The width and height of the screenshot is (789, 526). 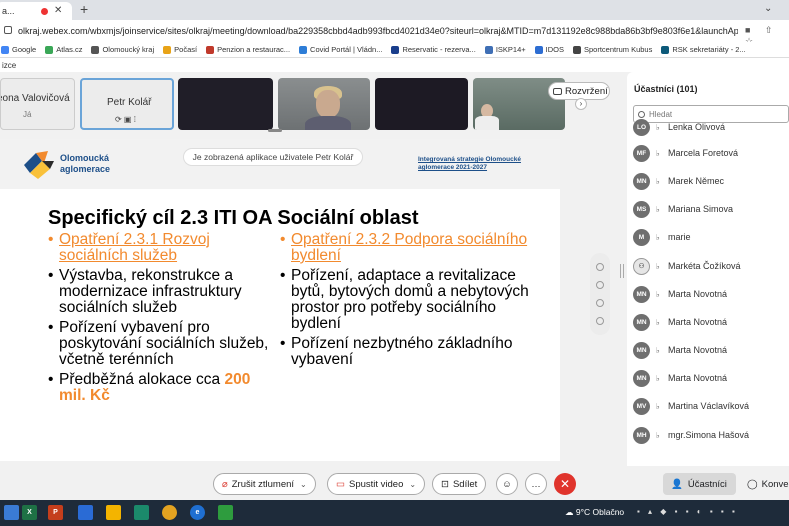 I want to click on avatar: ⚇, so click(x=641, y=266).